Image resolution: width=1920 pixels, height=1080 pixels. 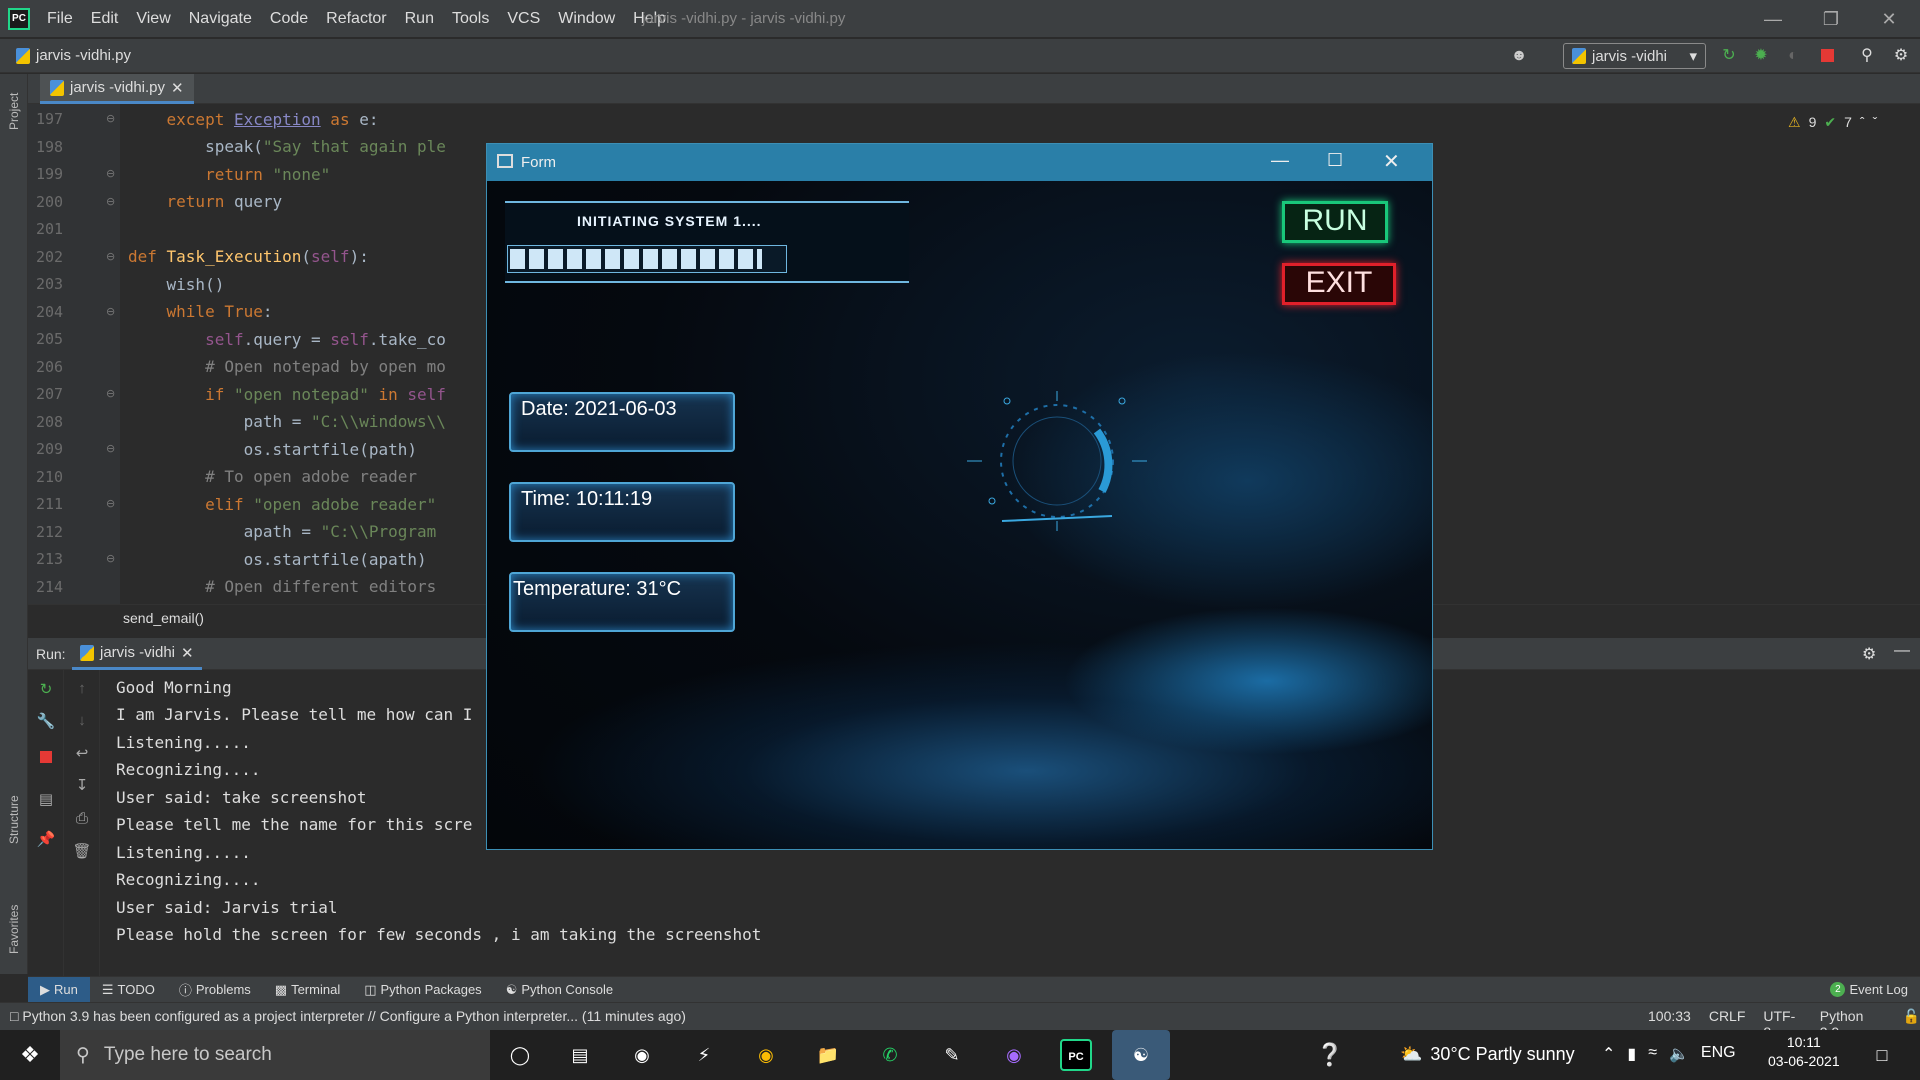 I want to click on form-window-icon, so click(x=505, y=161).